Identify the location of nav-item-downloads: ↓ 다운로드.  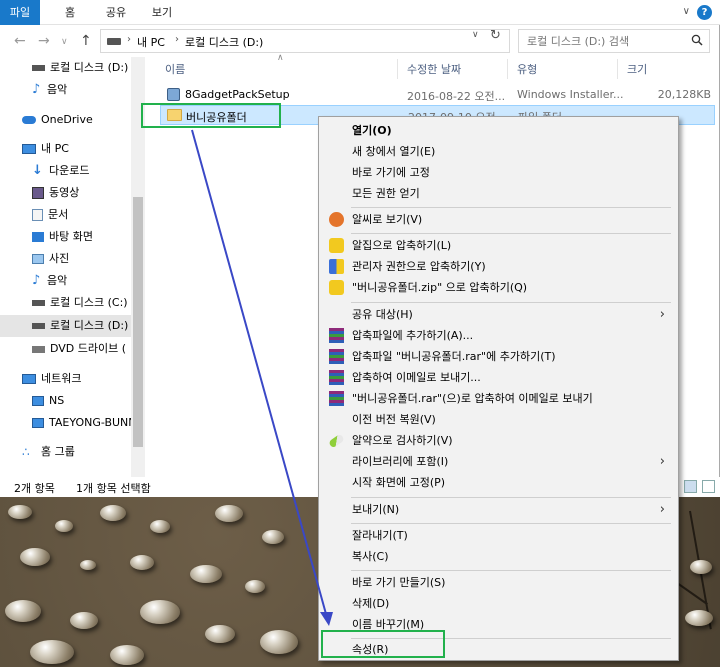
(60, 171).